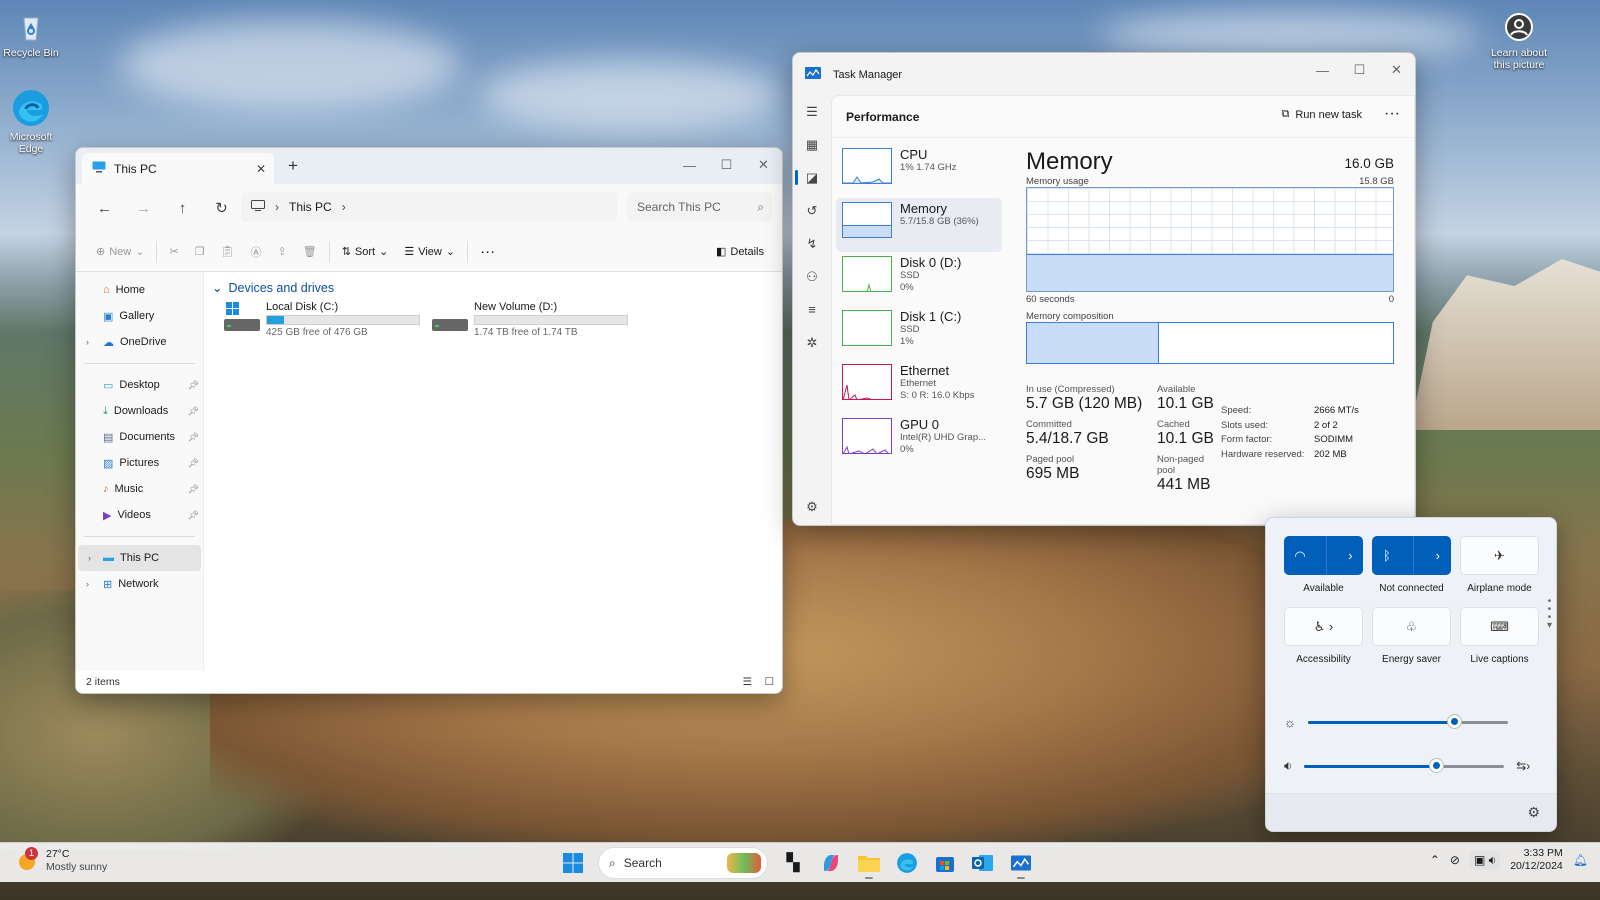 This screenshot has width=1600, height=900. Describe the element at coordinates (573, 863) in the screenshot. I see `start-button` at that location.